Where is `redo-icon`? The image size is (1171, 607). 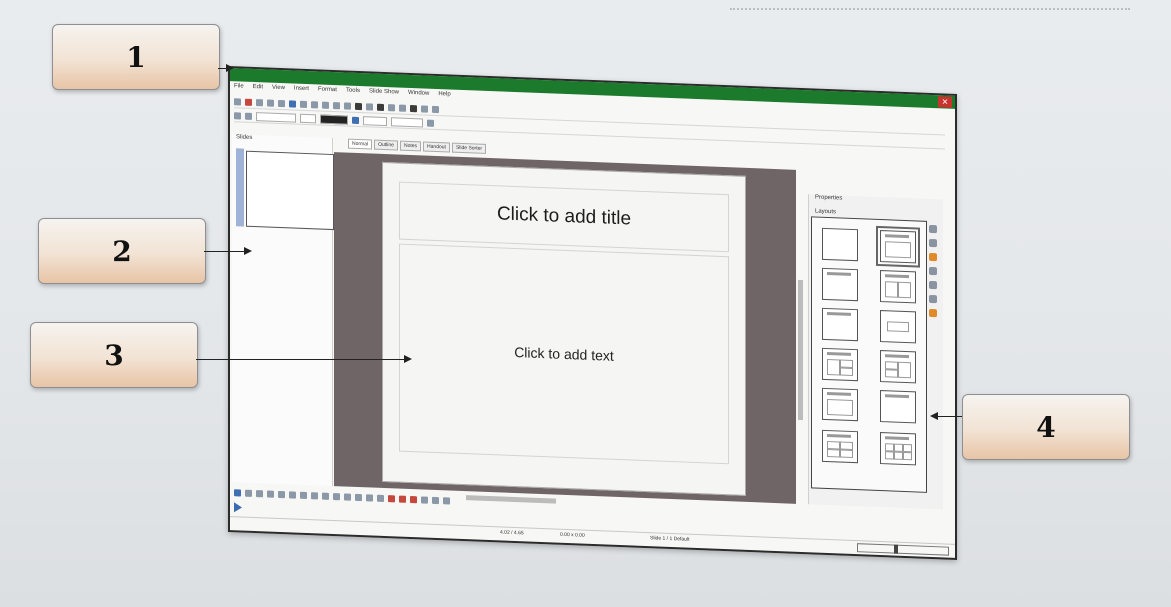
redo-icon is located at coordinates (347, 105).